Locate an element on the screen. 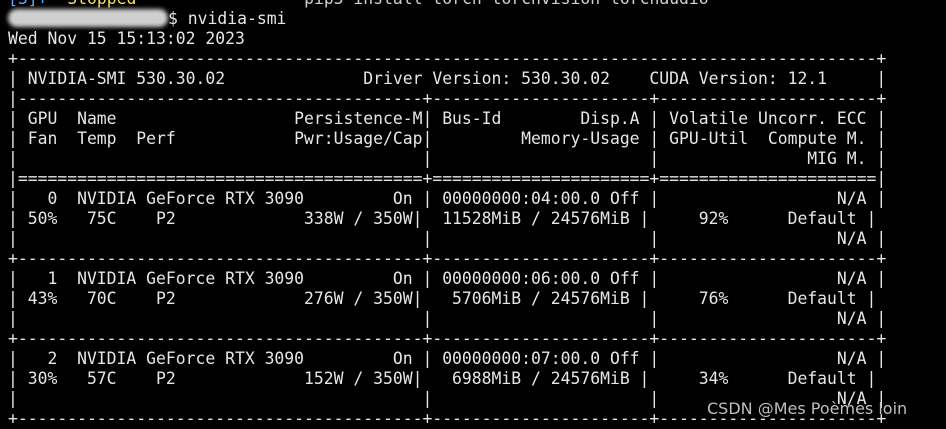 The height and width of the screenshot is (429, 946). command-text: nvidia-smi is located at coordinates (237, 18).